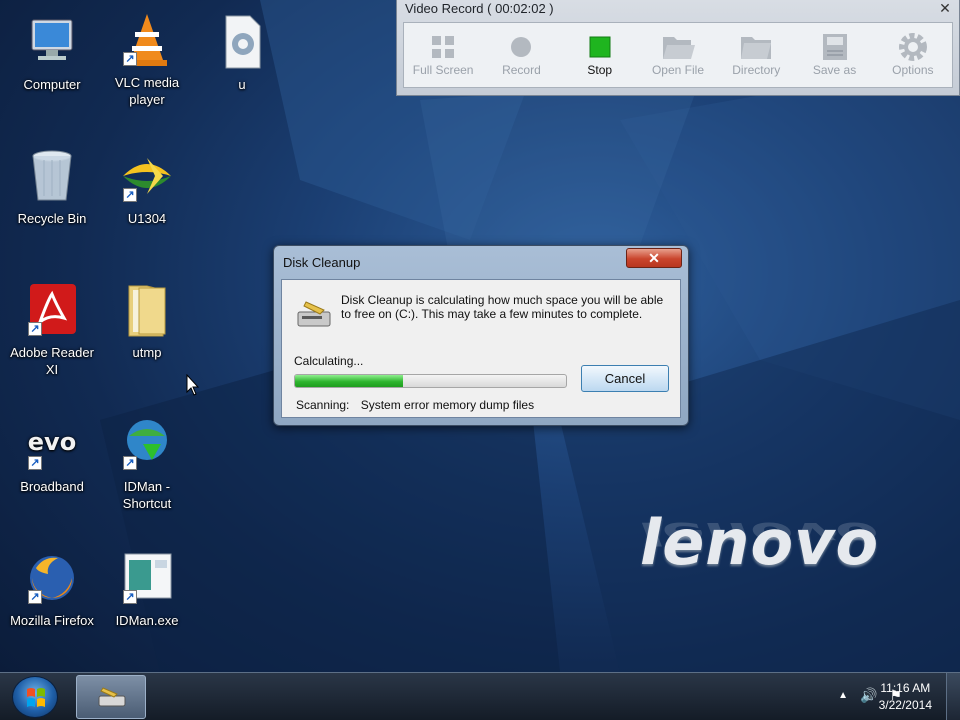 The width and height of the screenshot is (960, 720). I want to click on desktop-icon-adobe-reader: ↗ Adobe Reader XI, so click(52, 329).